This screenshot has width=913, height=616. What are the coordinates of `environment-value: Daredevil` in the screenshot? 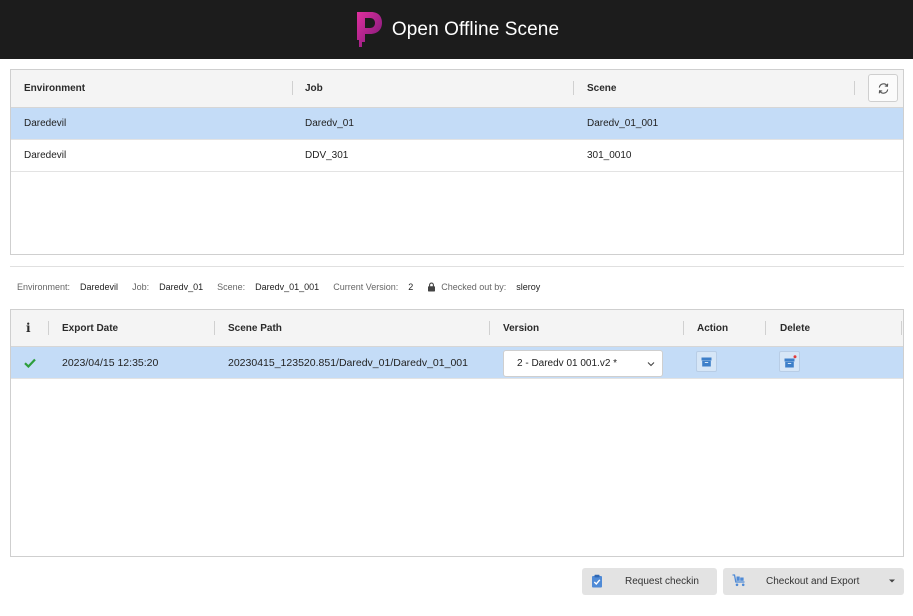 It's located at (99, 287).